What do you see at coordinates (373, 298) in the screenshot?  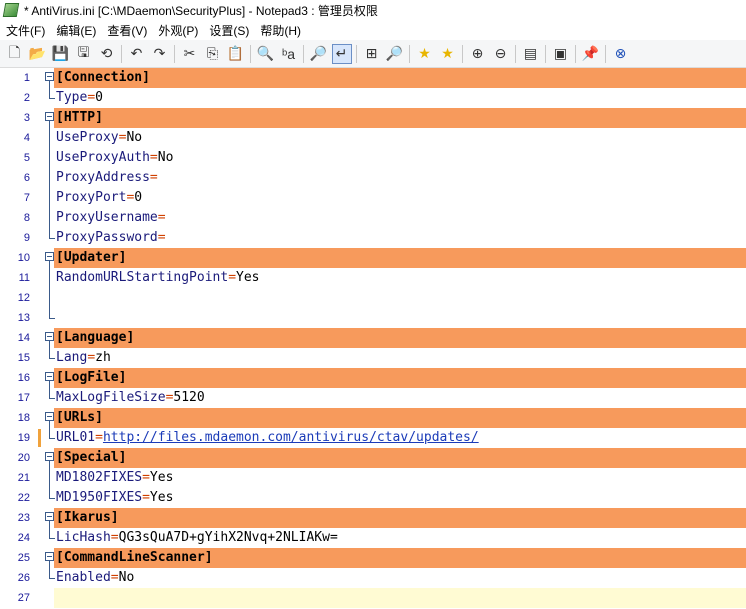 I see `editor-line: 12` at bounding box center [373, 298].